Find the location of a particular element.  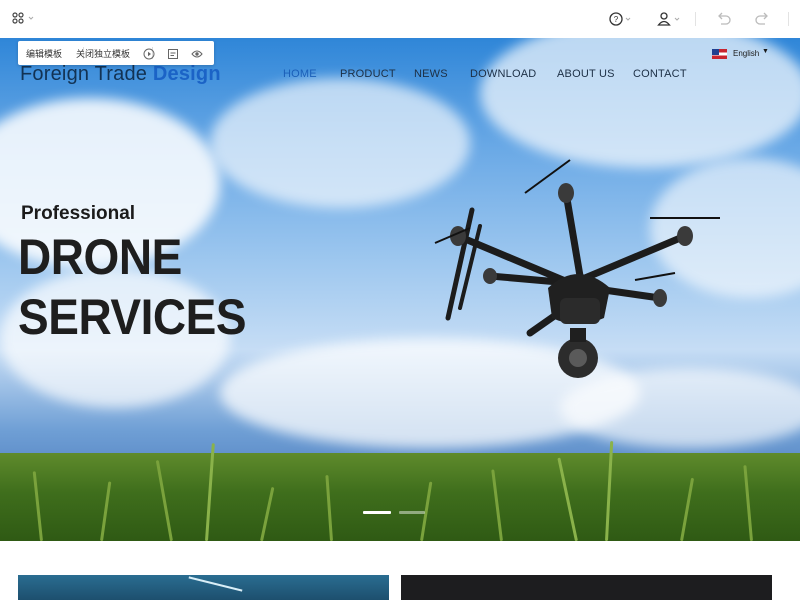

redo-icon is located at coordinates (761, 18).